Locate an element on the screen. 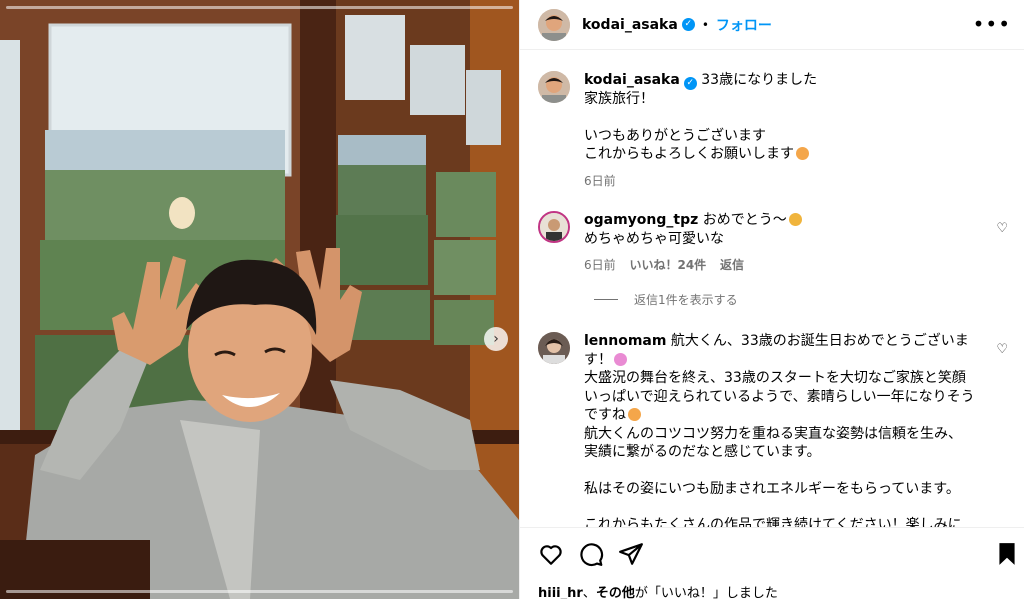 The width and height of the screenshot is (1024, 599). like-heart-icon is located at coordinates (551, 554).